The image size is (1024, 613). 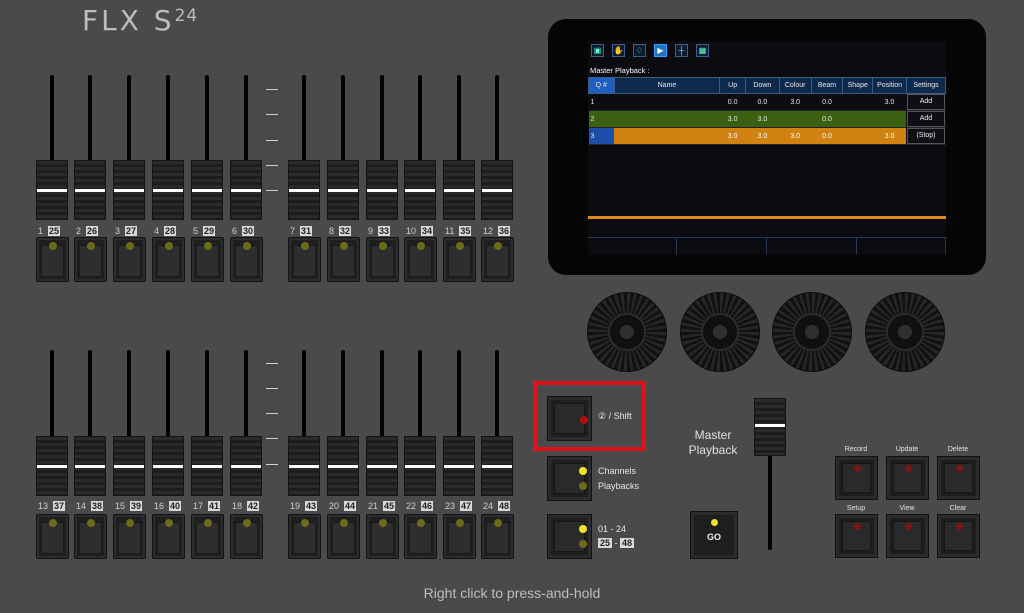 What do you see at coordinates (958, 536) in the screenshot?
I see `clear-button` at bounding box center [958, 536].